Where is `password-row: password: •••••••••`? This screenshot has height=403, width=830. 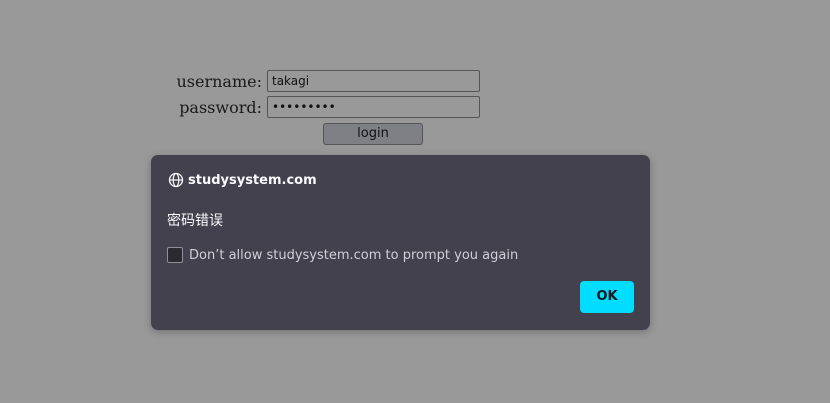
password-row: password: ••••••••• is located at coordinates (331, 109).